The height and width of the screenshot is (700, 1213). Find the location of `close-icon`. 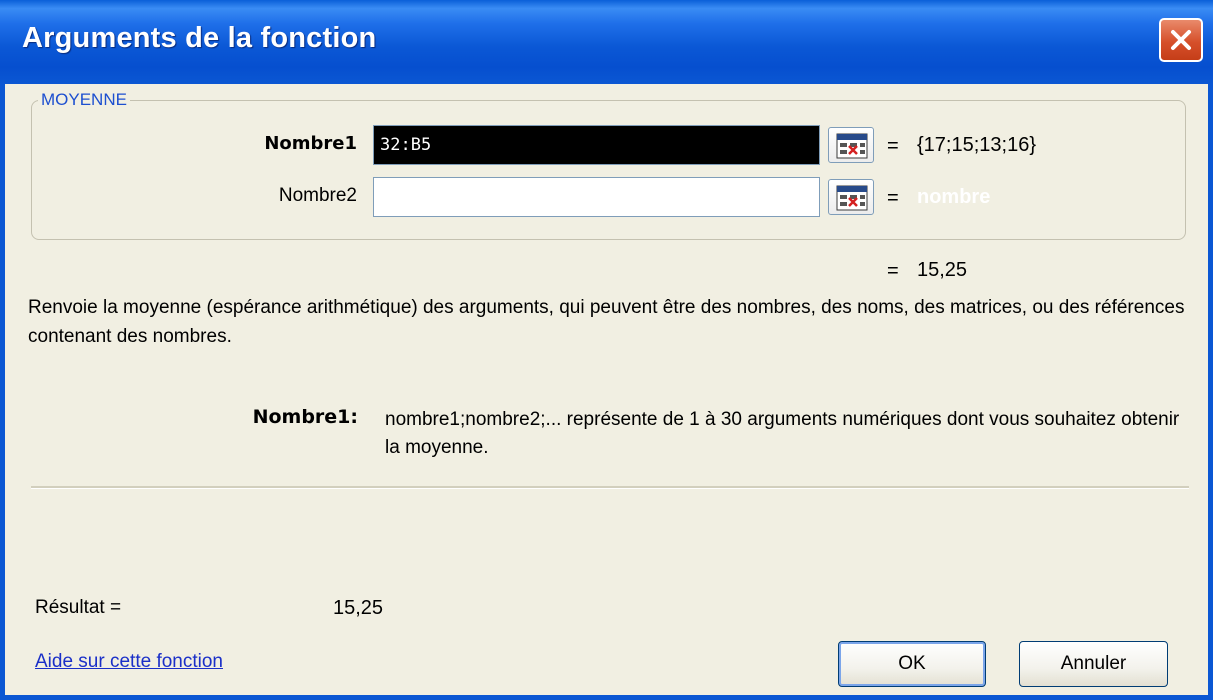

close-icon is located at coordinates (1181, 40).